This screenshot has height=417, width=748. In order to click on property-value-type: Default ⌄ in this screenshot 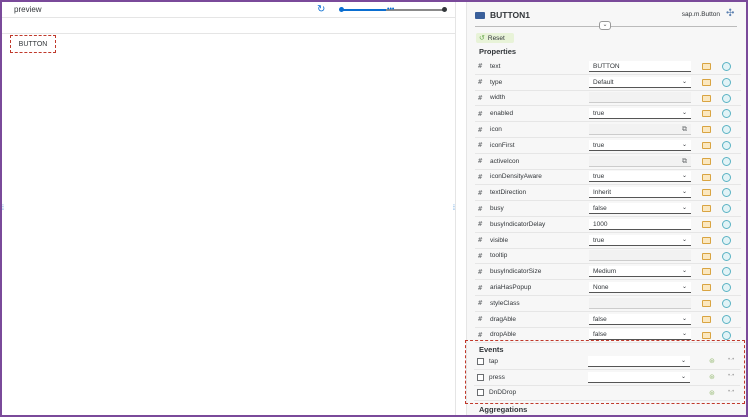, I will do `click(640, 82)`.